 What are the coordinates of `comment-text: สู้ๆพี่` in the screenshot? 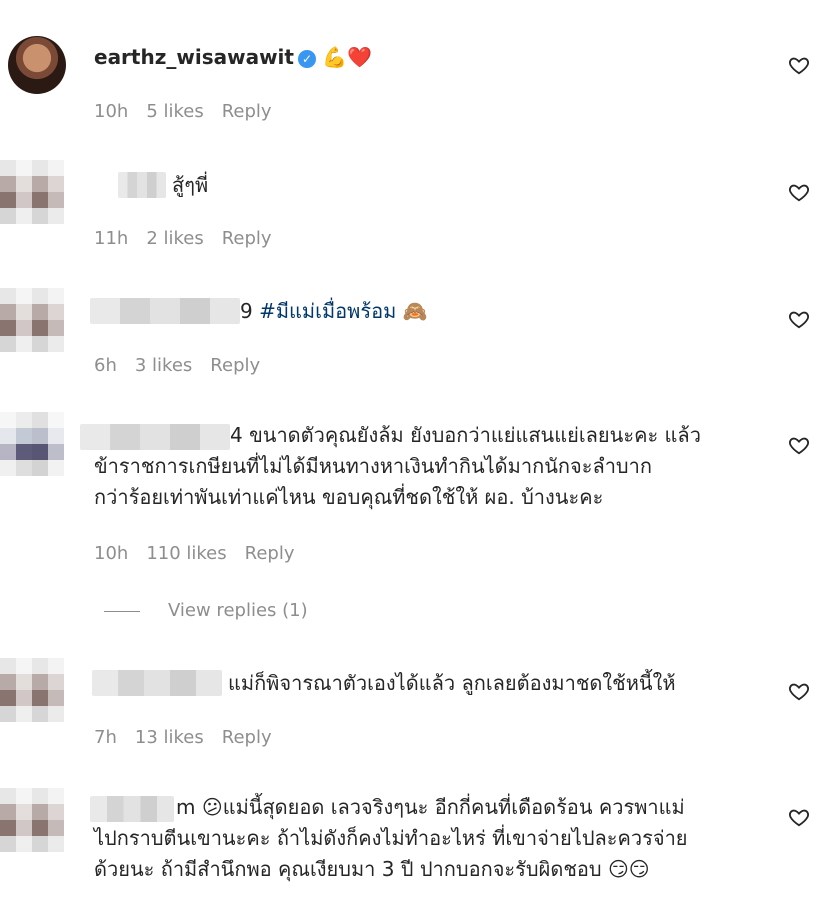 It's located at (190, 185).